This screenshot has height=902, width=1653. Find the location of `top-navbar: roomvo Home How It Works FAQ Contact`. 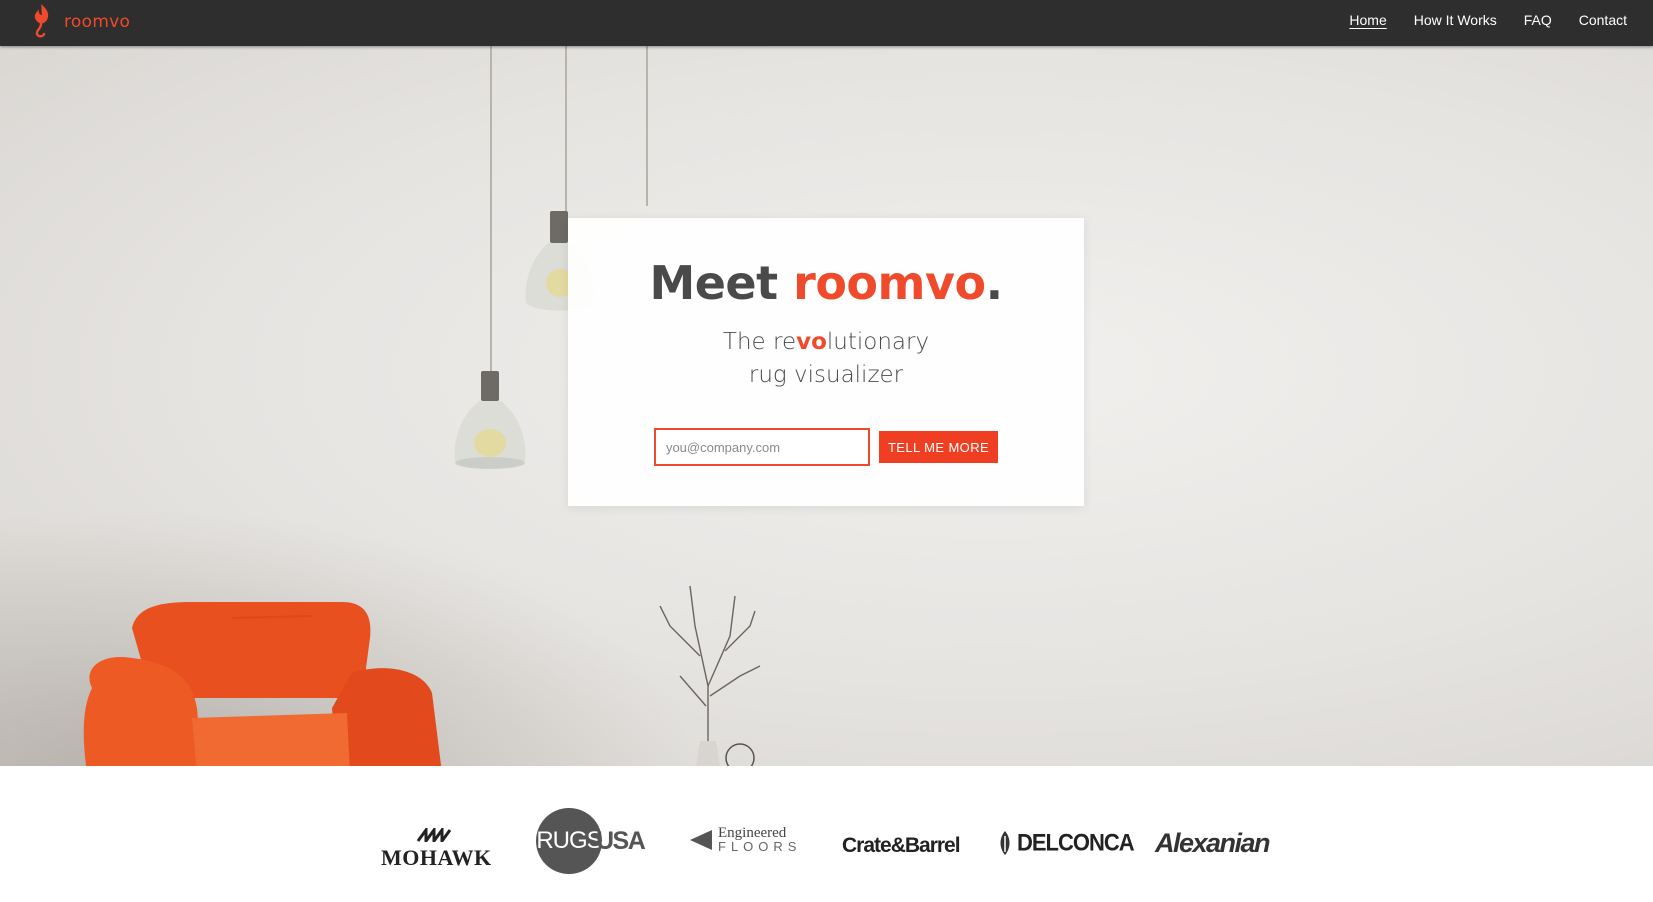

top-navbar: roomvo Home How It Works FAQ Contact is located at coordinates (826, 23).